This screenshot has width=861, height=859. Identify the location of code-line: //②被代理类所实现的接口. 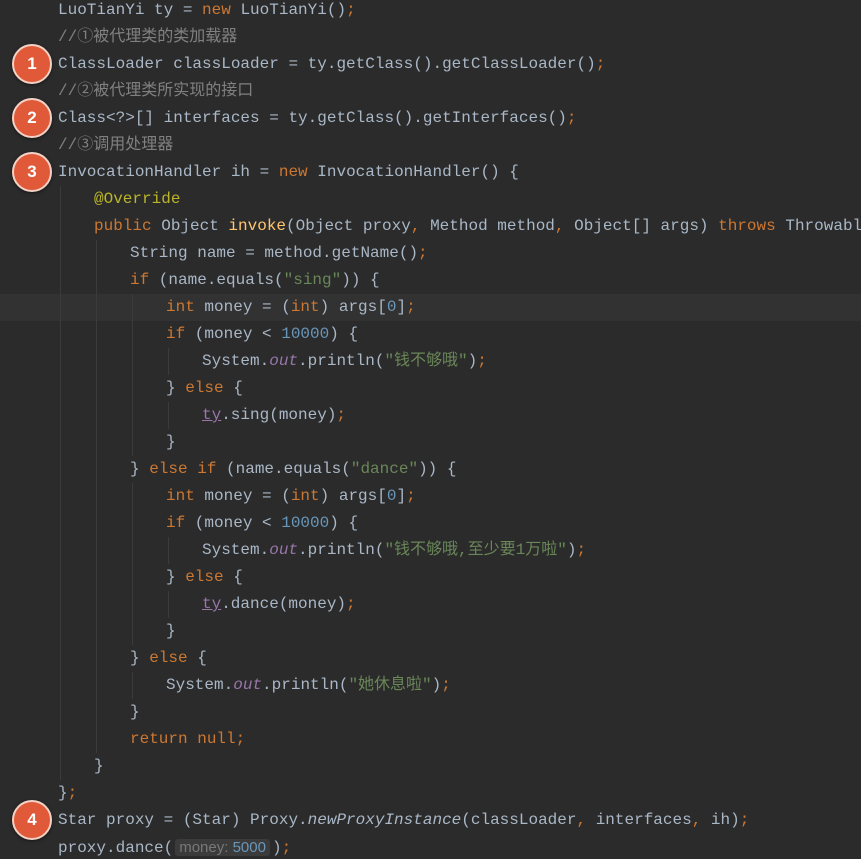
(430, 91).